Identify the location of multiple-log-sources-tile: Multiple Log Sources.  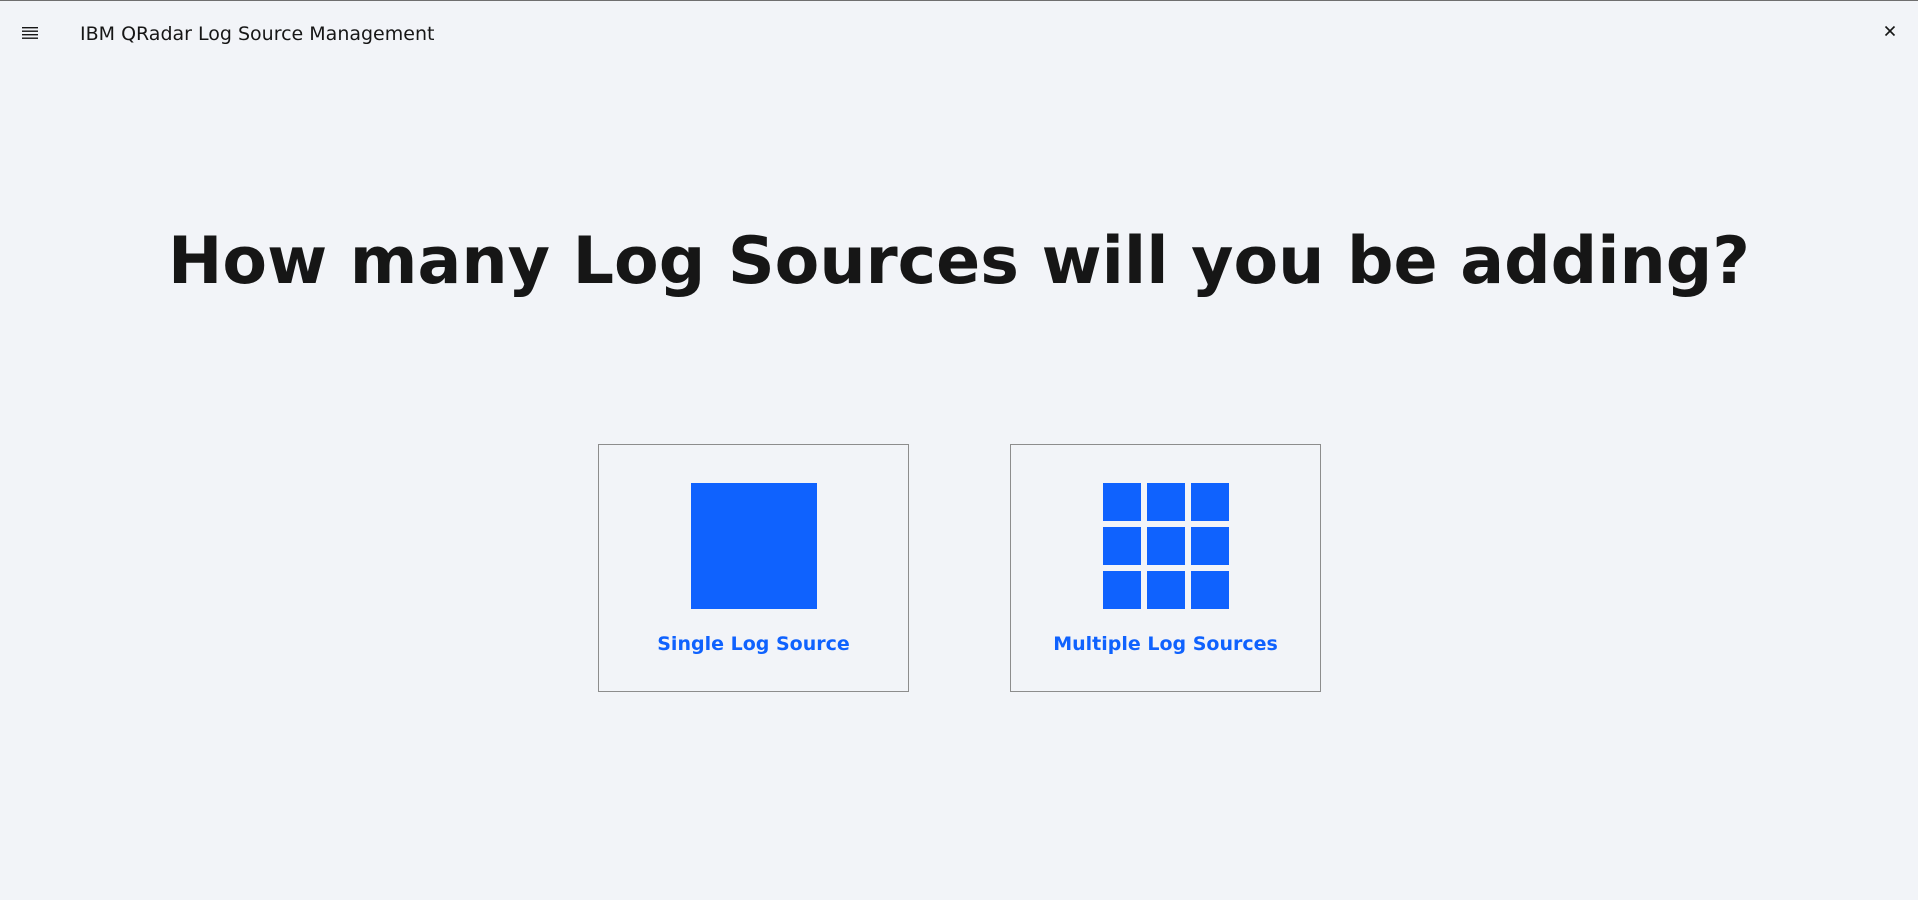
(1165, 568).